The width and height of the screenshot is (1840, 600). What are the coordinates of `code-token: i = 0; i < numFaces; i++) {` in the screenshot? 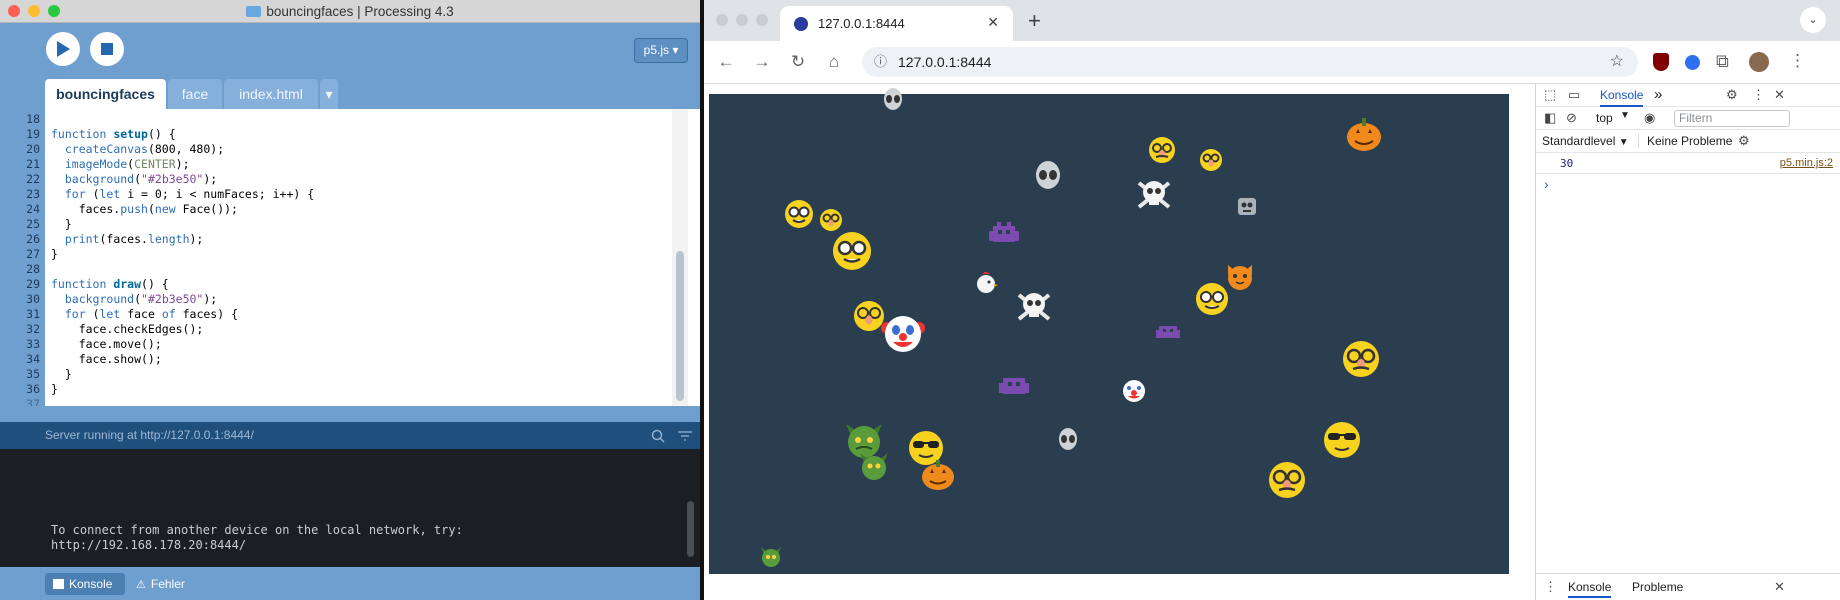 It's located at (217, 194).